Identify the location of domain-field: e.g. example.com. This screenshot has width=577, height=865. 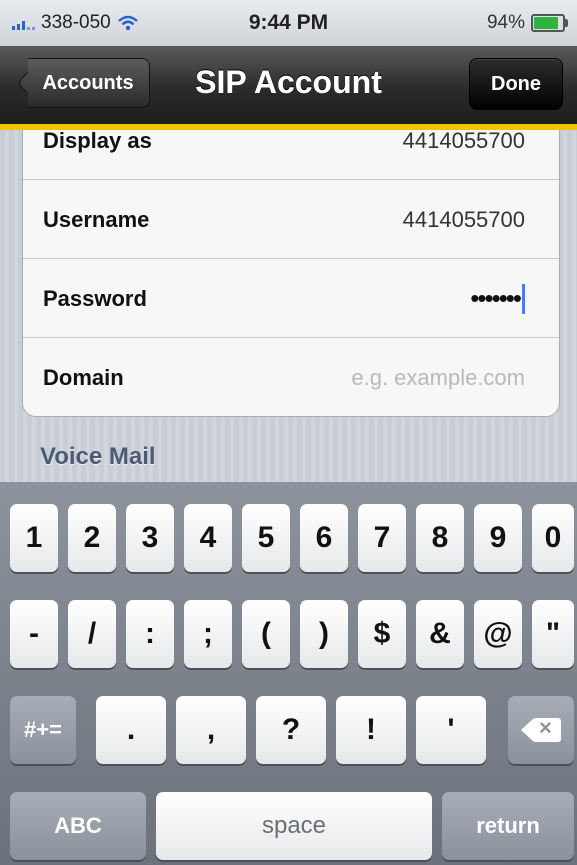
(438, 378).